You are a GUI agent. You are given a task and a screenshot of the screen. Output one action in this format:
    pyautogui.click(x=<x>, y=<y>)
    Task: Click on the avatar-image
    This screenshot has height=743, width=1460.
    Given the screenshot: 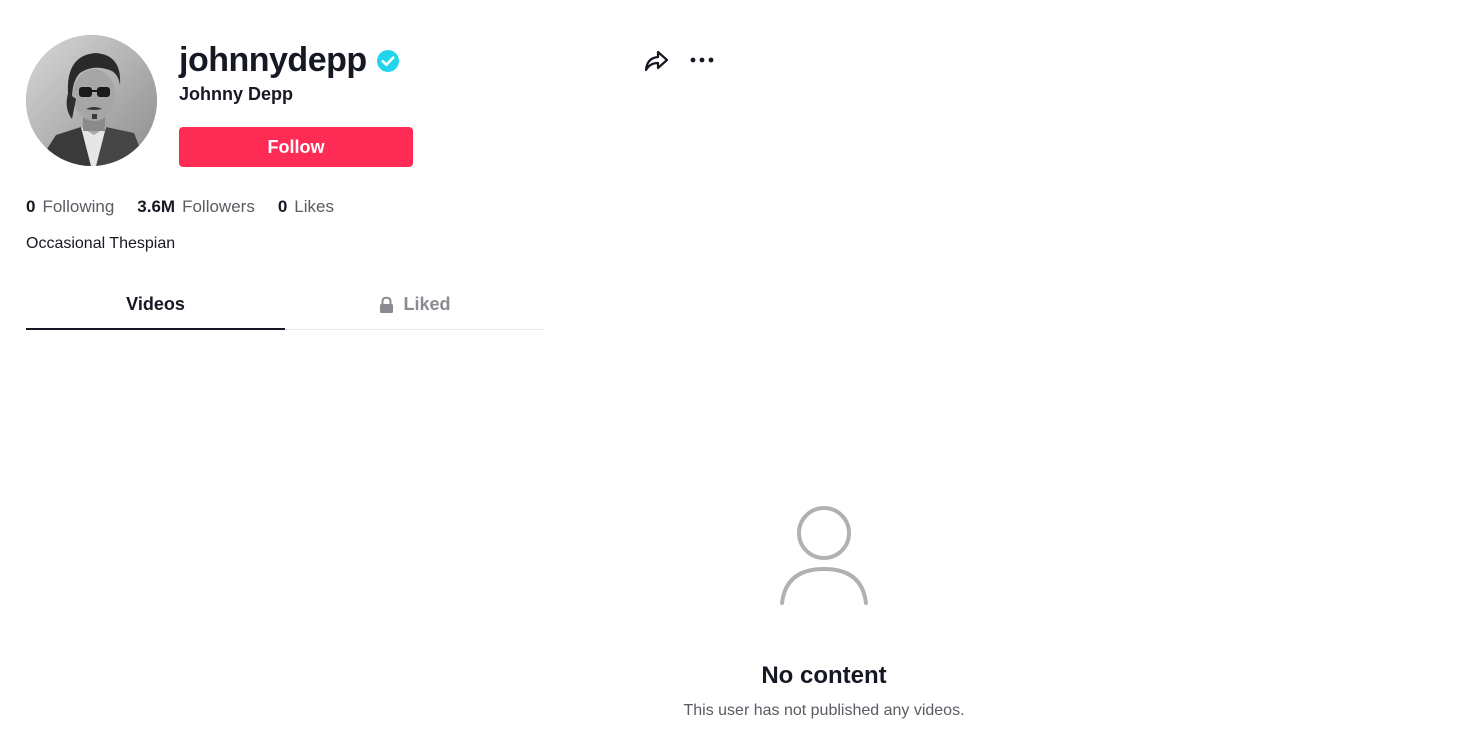 What is the action you would take?
    pyautogui.click(x=91, y=100)
    